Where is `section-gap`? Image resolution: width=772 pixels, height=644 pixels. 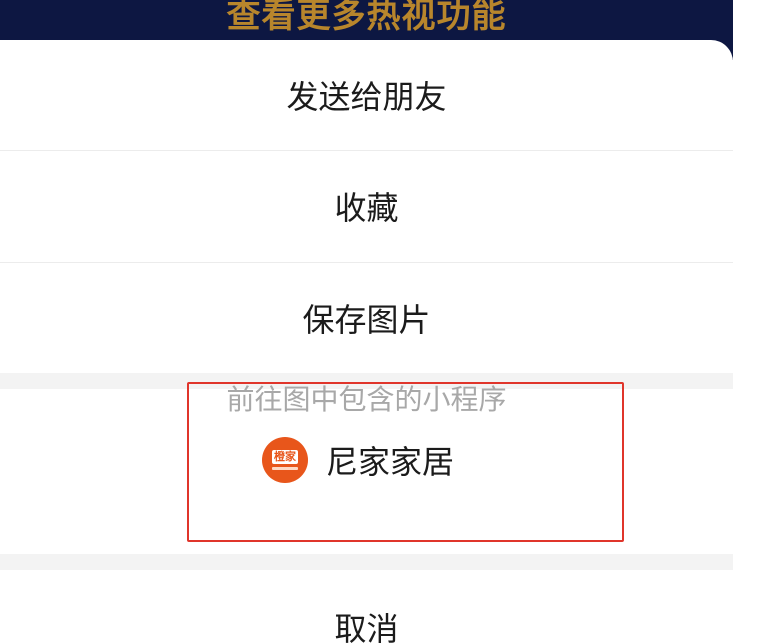
section-gap is located at coordinates (366, 562).